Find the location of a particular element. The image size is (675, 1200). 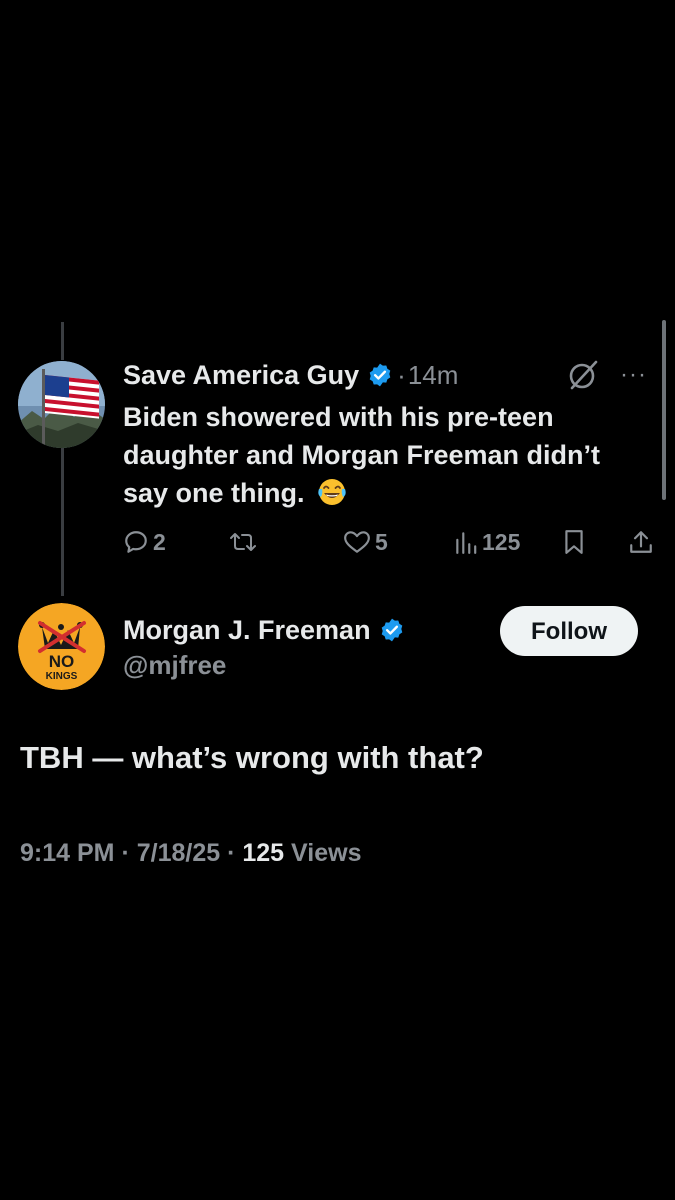

views-action: 125 is located at coordinates (487, 542).